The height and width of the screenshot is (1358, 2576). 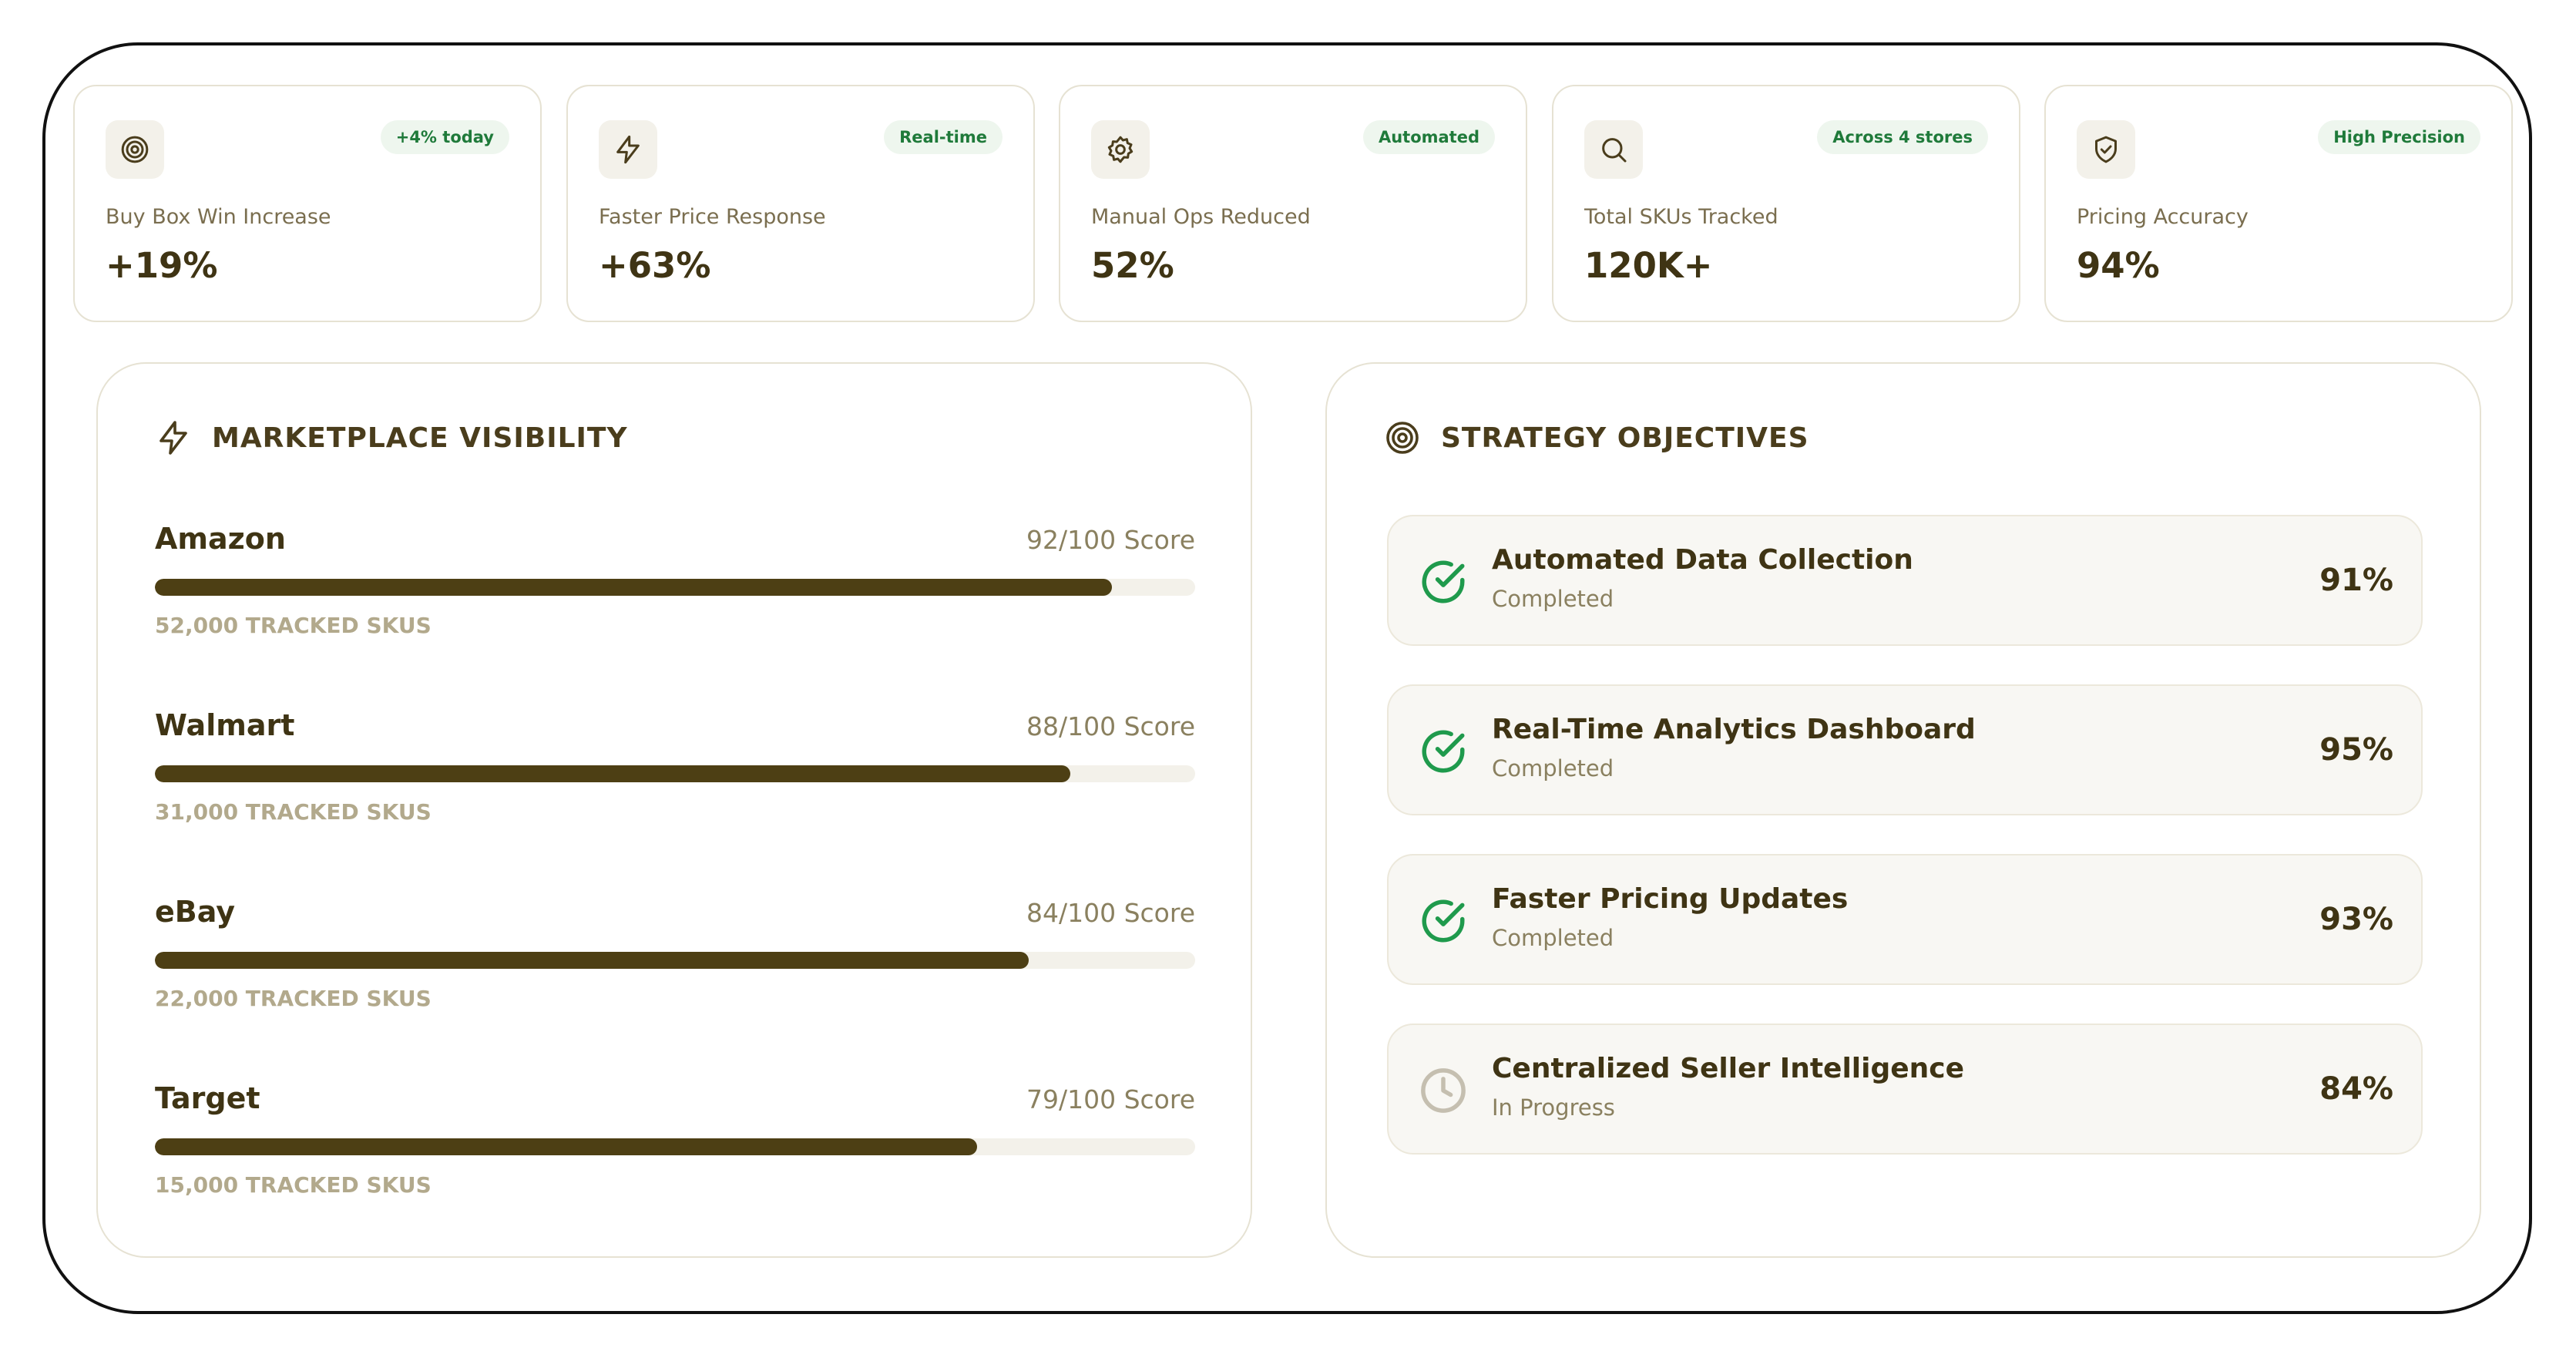 What do you see at coordinates (220, 539) in the screenshot?
I see `marketplace-name: Amazon` at bounding box center [220, 539].